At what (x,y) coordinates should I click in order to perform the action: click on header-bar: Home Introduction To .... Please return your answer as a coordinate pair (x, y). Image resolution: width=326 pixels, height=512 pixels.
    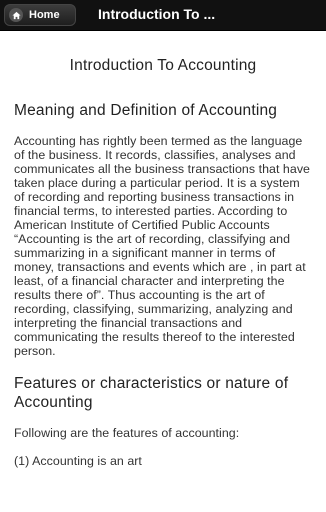
    Looking at the image, I should click on (163, 15).